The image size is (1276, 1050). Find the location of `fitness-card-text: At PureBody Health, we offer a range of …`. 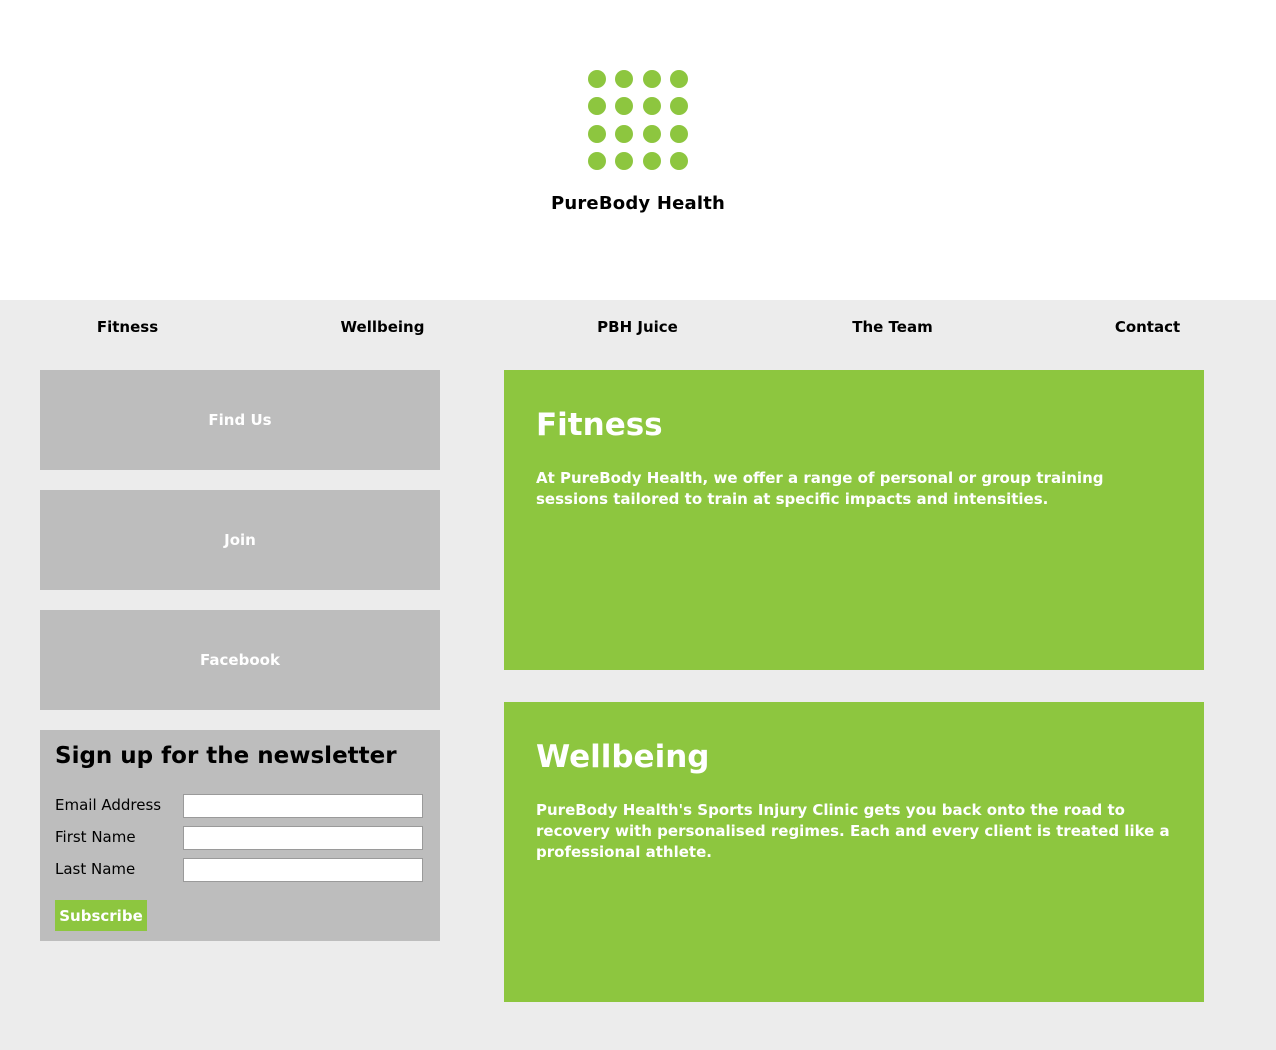

fitness-card-text: At PureBody Health, we offer a range of … is located at coordinates (820, 488).